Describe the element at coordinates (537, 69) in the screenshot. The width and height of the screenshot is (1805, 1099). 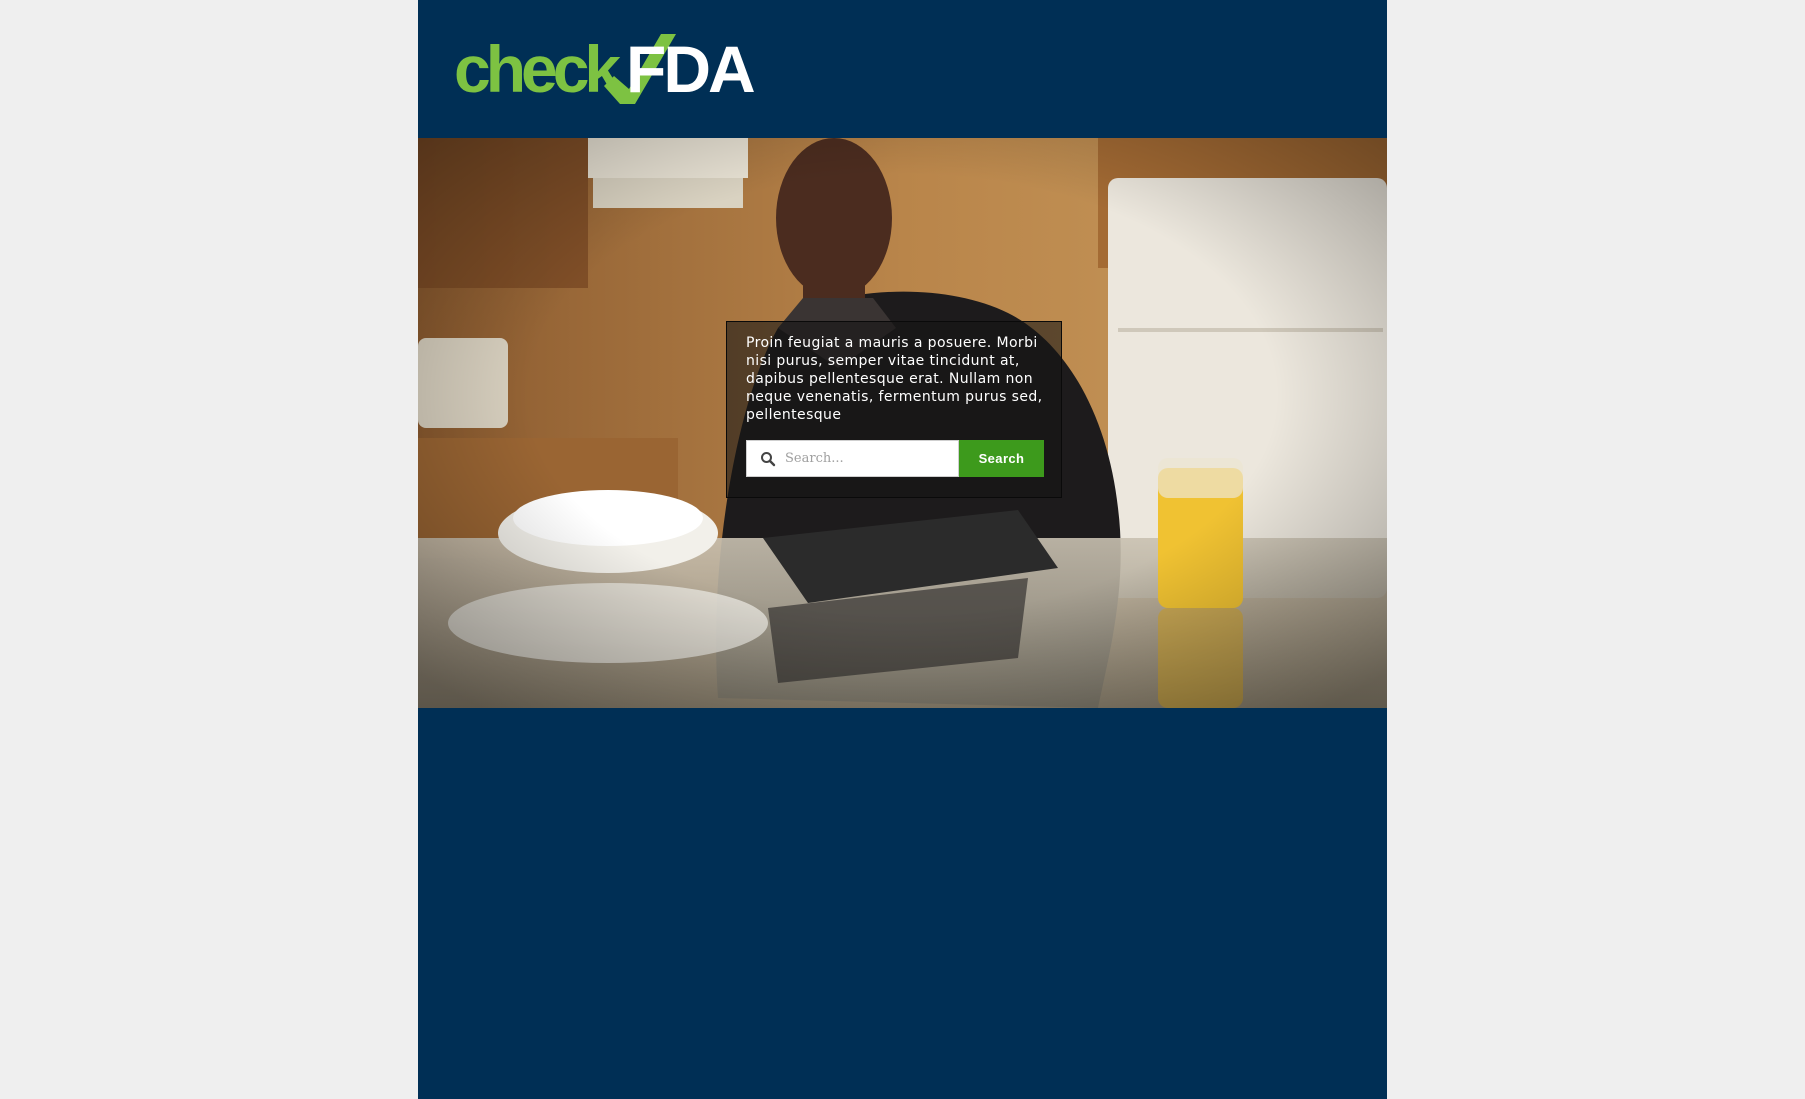
I see `logo-check-text: check` at that location.